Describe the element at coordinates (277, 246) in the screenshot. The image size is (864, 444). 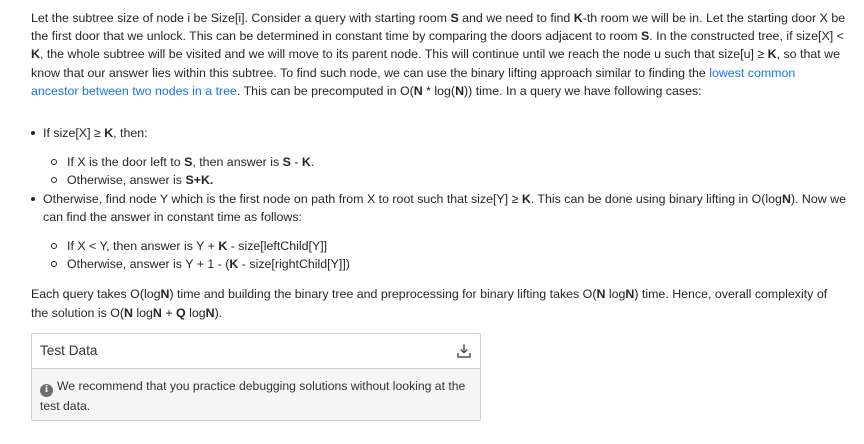
I see `text-fragment: - size[leftChild[Y]]` at that location.